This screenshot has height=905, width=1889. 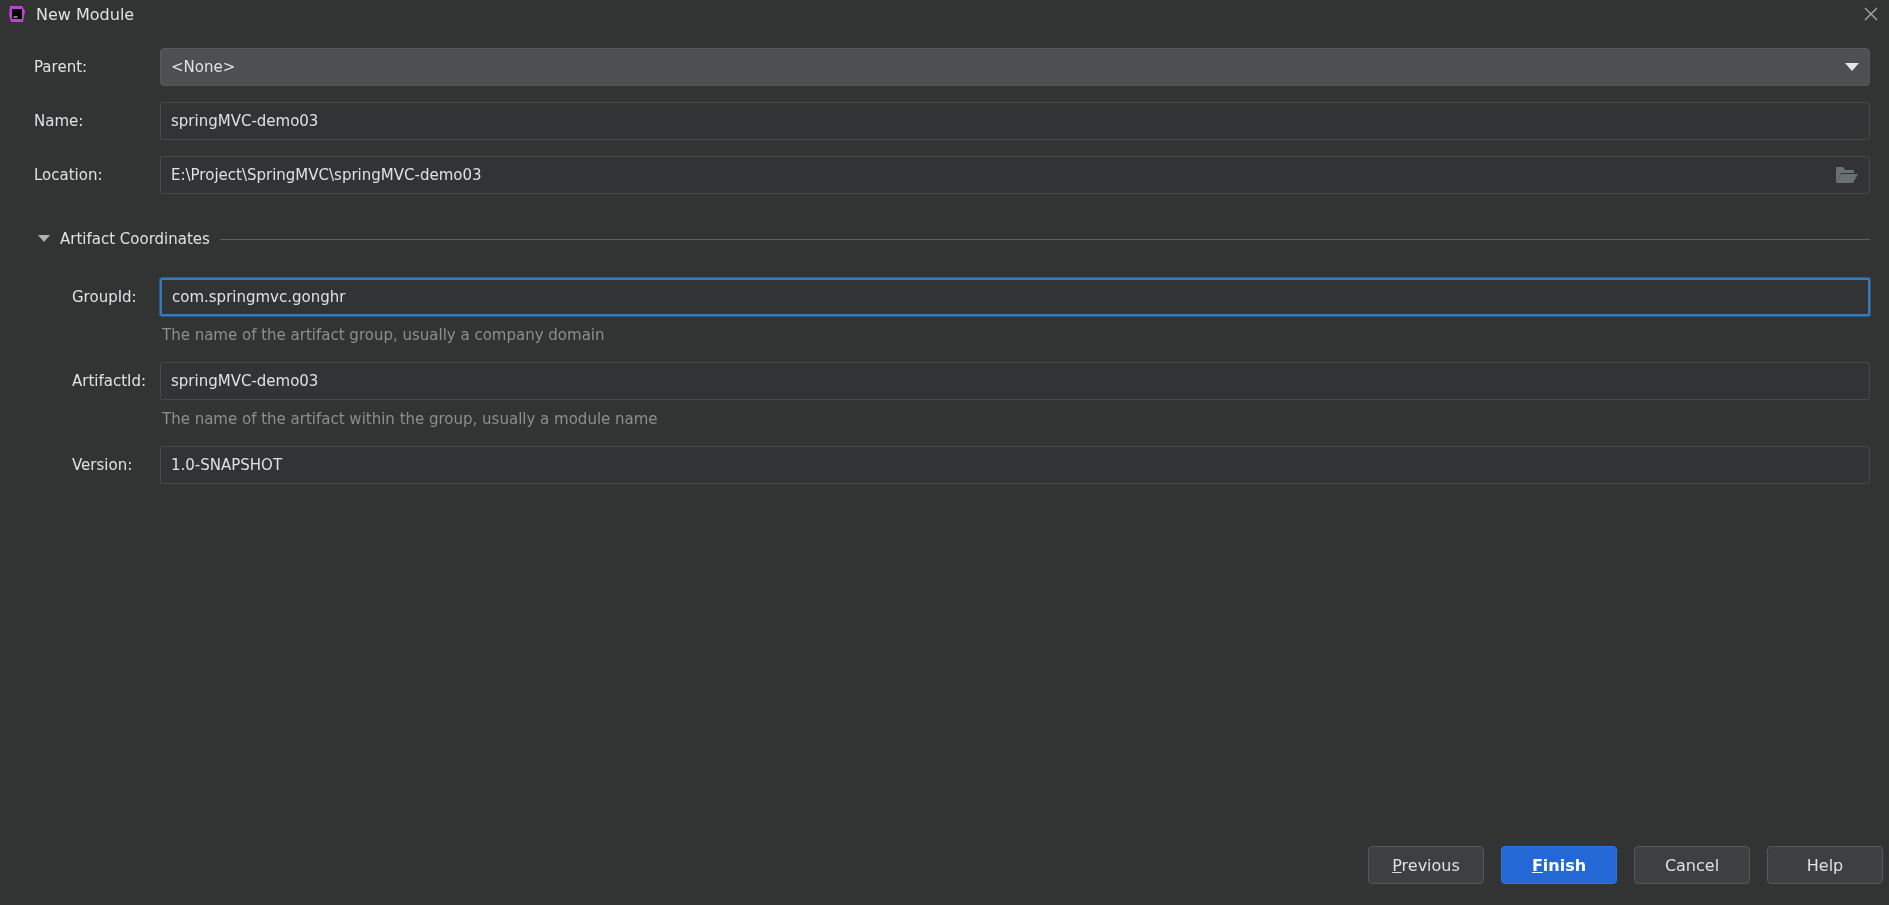 What do you see at coordinates (105, 297) in the screenshot?
I see `field-label: GroupId:` at bounding box center [105, 297].